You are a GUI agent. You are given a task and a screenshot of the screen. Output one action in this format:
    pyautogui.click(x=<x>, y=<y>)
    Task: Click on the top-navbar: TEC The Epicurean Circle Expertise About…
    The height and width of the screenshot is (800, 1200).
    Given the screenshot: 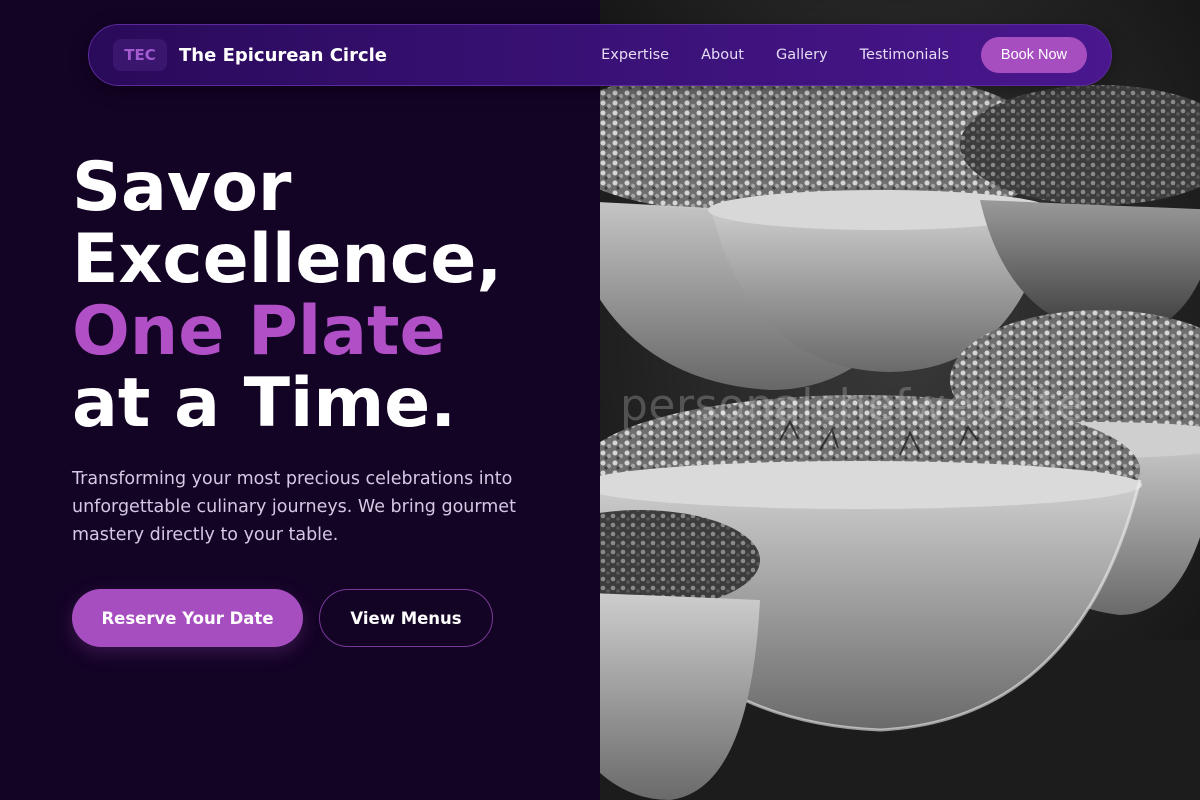 What is the action you would take?
    pyautogui.click(x=600, y=55)
    